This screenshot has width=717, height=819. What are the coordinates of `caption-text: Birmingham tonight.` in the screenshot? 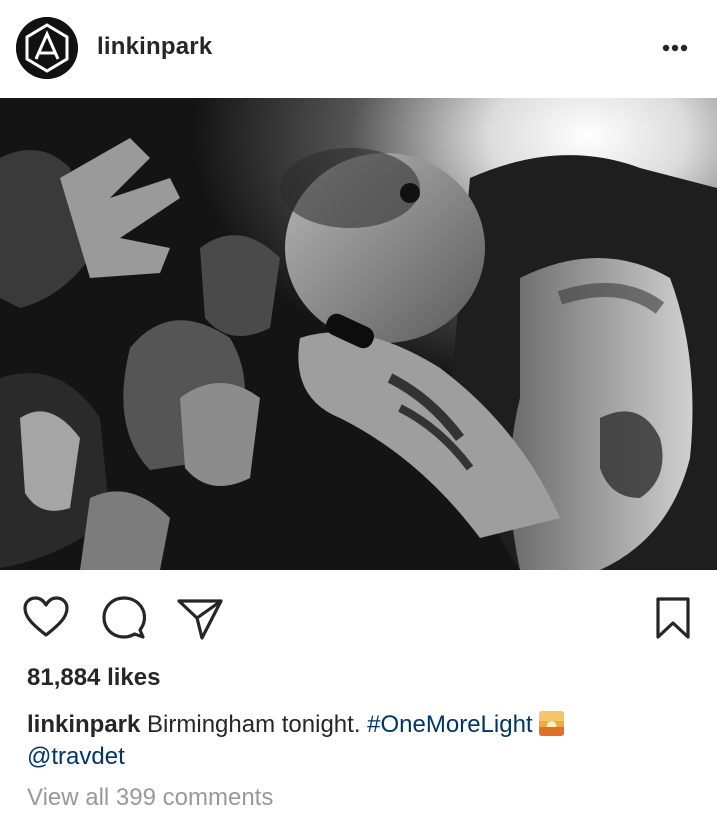 It's located at (254, 724).